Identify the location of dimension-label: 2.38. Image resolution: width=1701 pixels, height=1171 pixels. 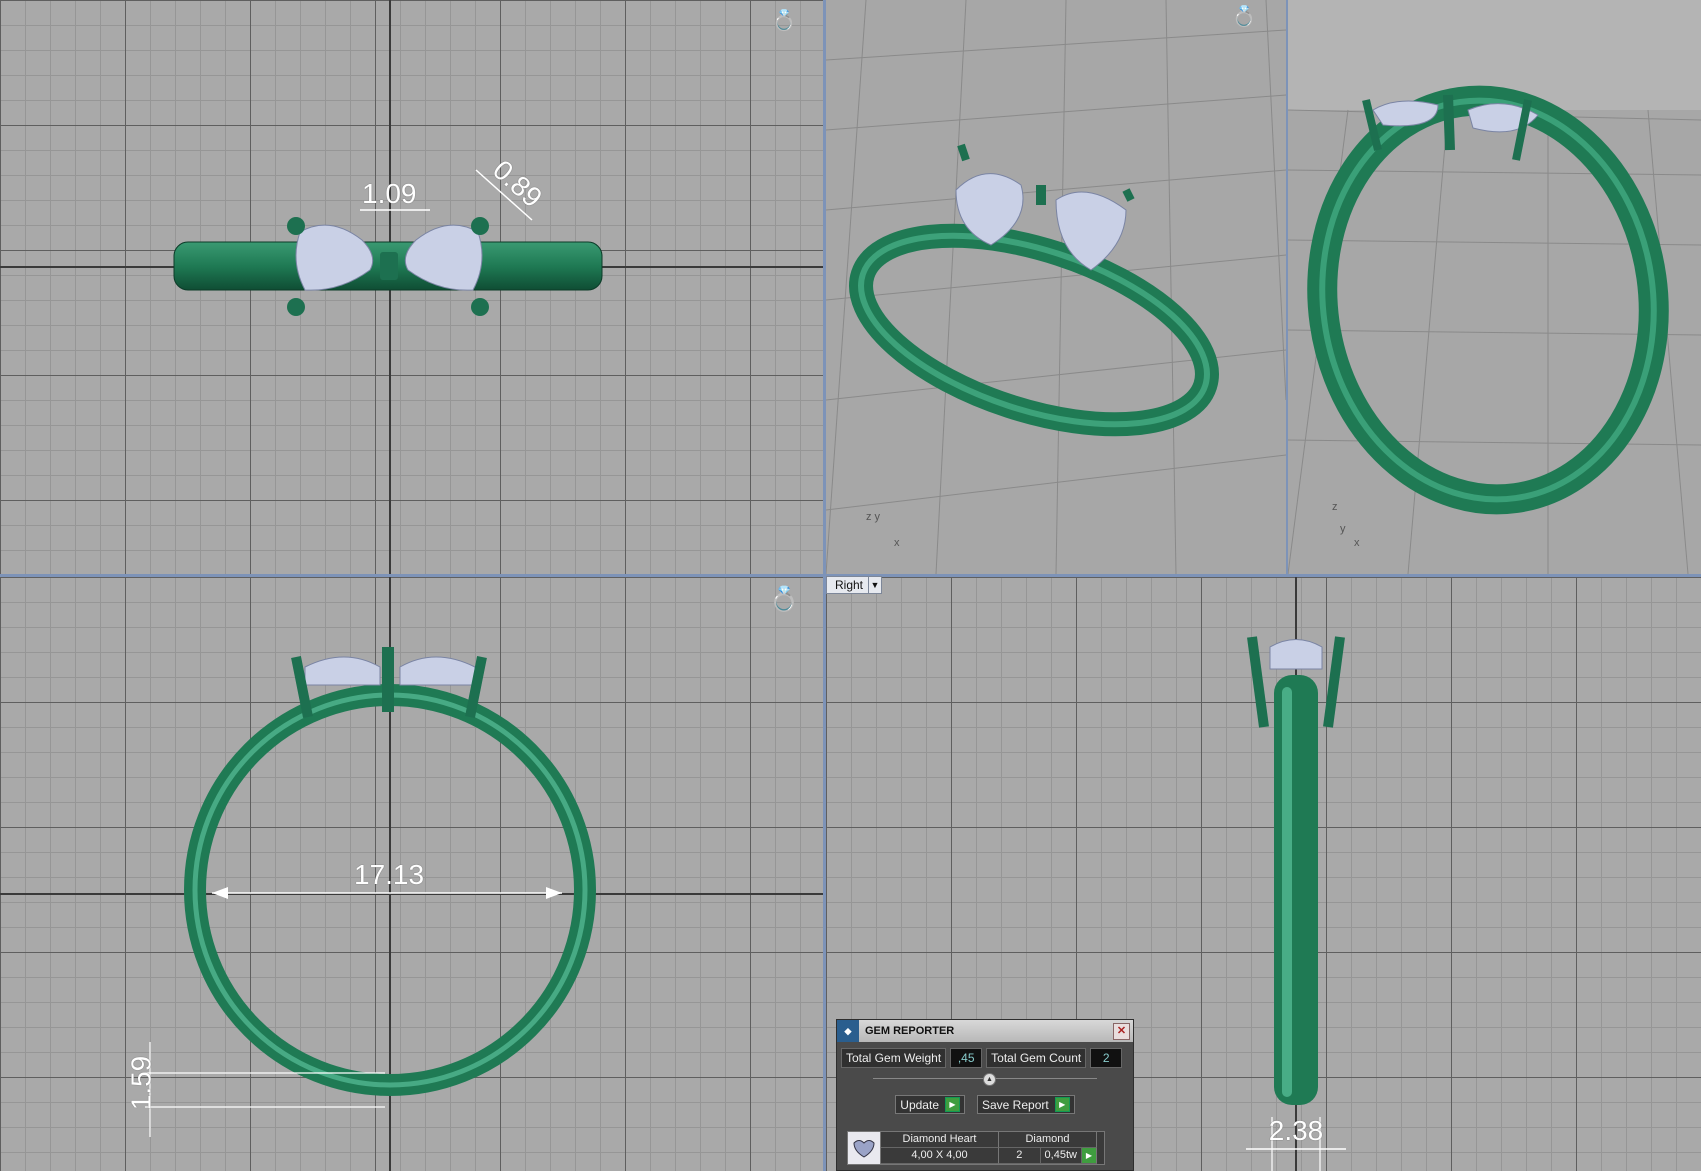
(1296, 1130).